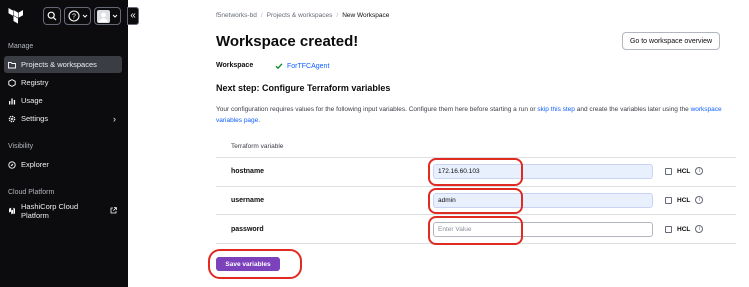 The width and height of the screenshot is (749, 287). What do you see at coordinates (235, 65) in the screenshot?
I see `workspace-label: Workspace` at bounding box center [235, 65].